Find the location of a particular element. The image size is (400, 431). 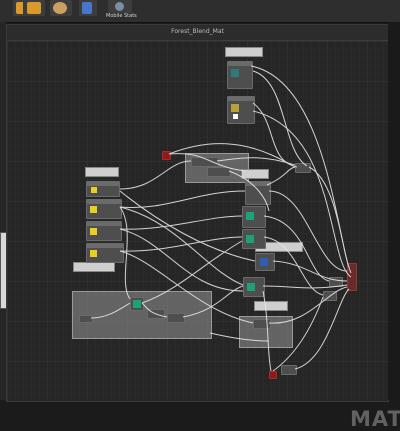

toolbar-button-label: Mobile Stats is located at coordinates (121, 16).